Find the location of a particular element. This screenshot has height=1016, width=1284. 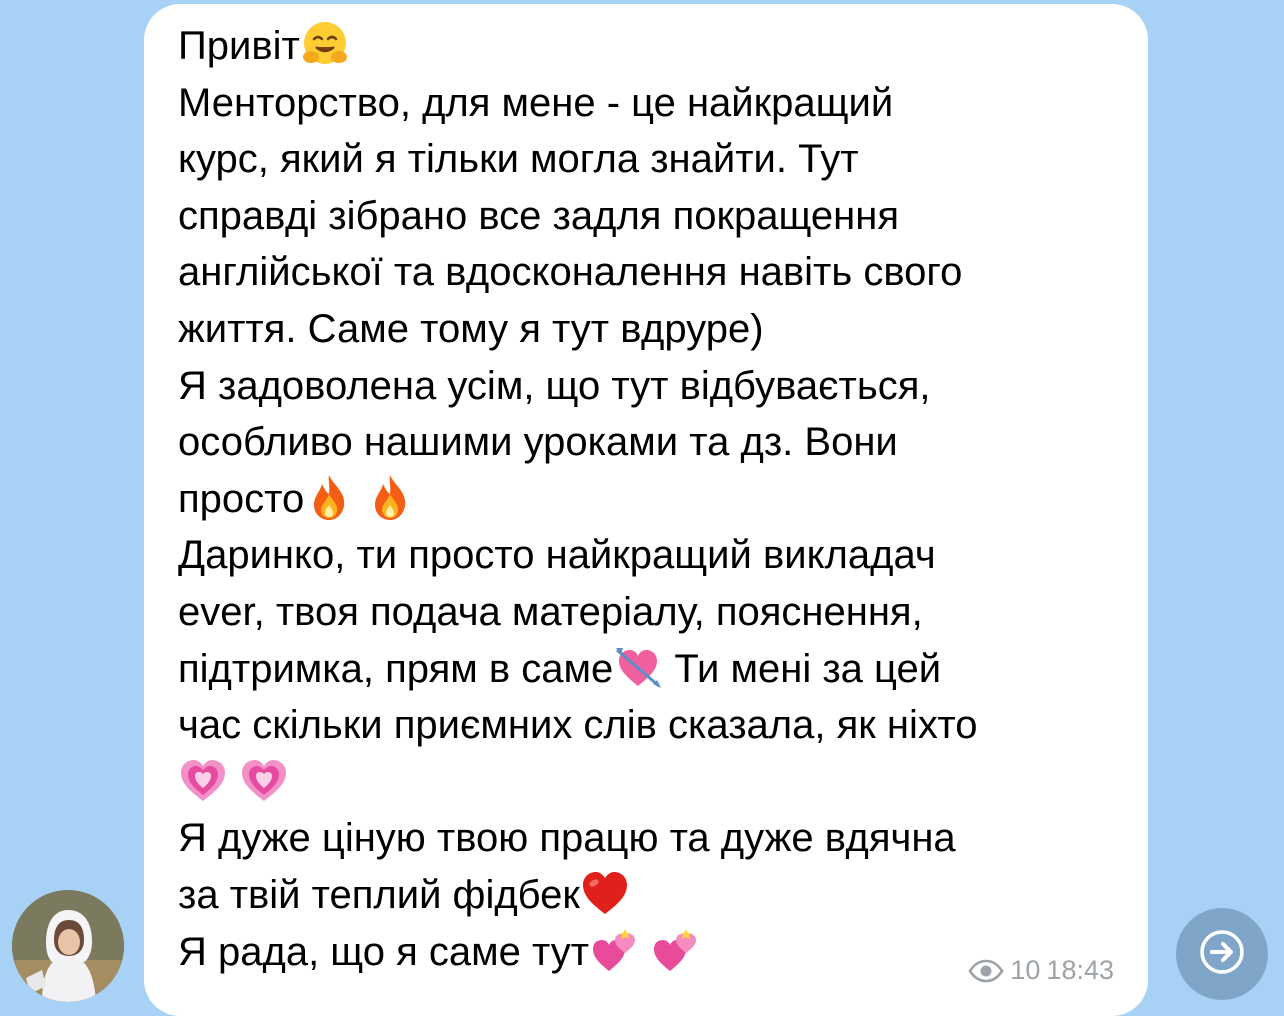

sender-avatar is located at coordinates (68, 946).